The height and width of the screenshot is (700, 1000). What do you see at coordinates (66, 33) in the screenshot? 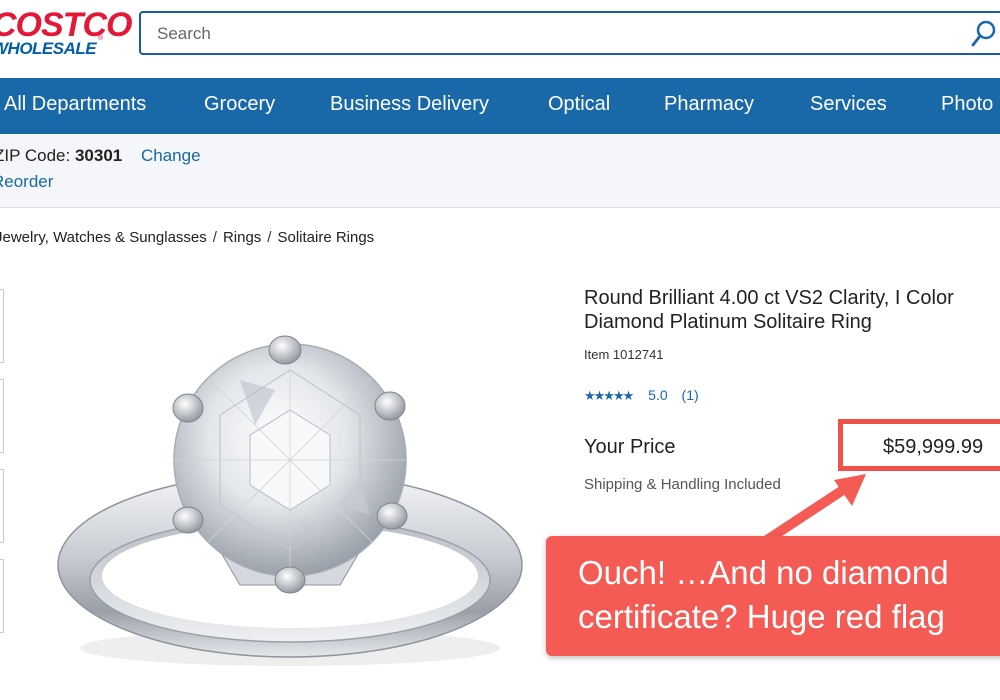
I see `costco-logo: COSTCO ® WHOLESALE` at bounding box center [66, 33].